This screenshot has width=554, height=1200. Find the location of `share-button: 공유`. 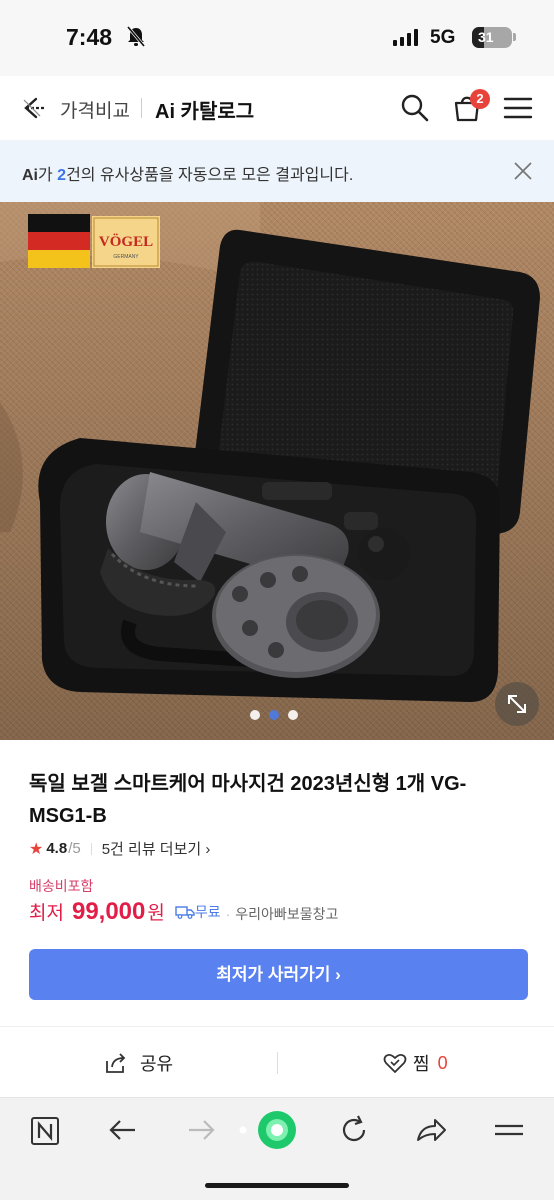

share-button: 공유 is located at coordinates (138, 1063).